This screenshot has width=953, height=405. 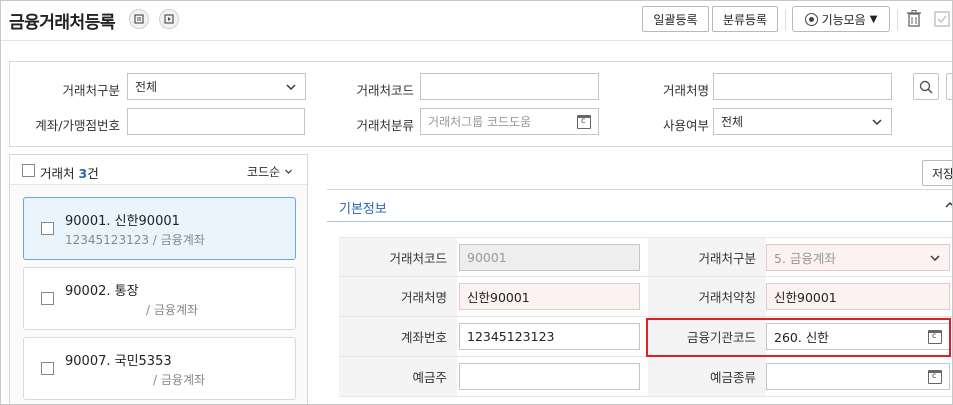 What do you see at coordinates (139, 19) in the screenshot?
I see `menu-list-icon` at bounding box center [139, 19].